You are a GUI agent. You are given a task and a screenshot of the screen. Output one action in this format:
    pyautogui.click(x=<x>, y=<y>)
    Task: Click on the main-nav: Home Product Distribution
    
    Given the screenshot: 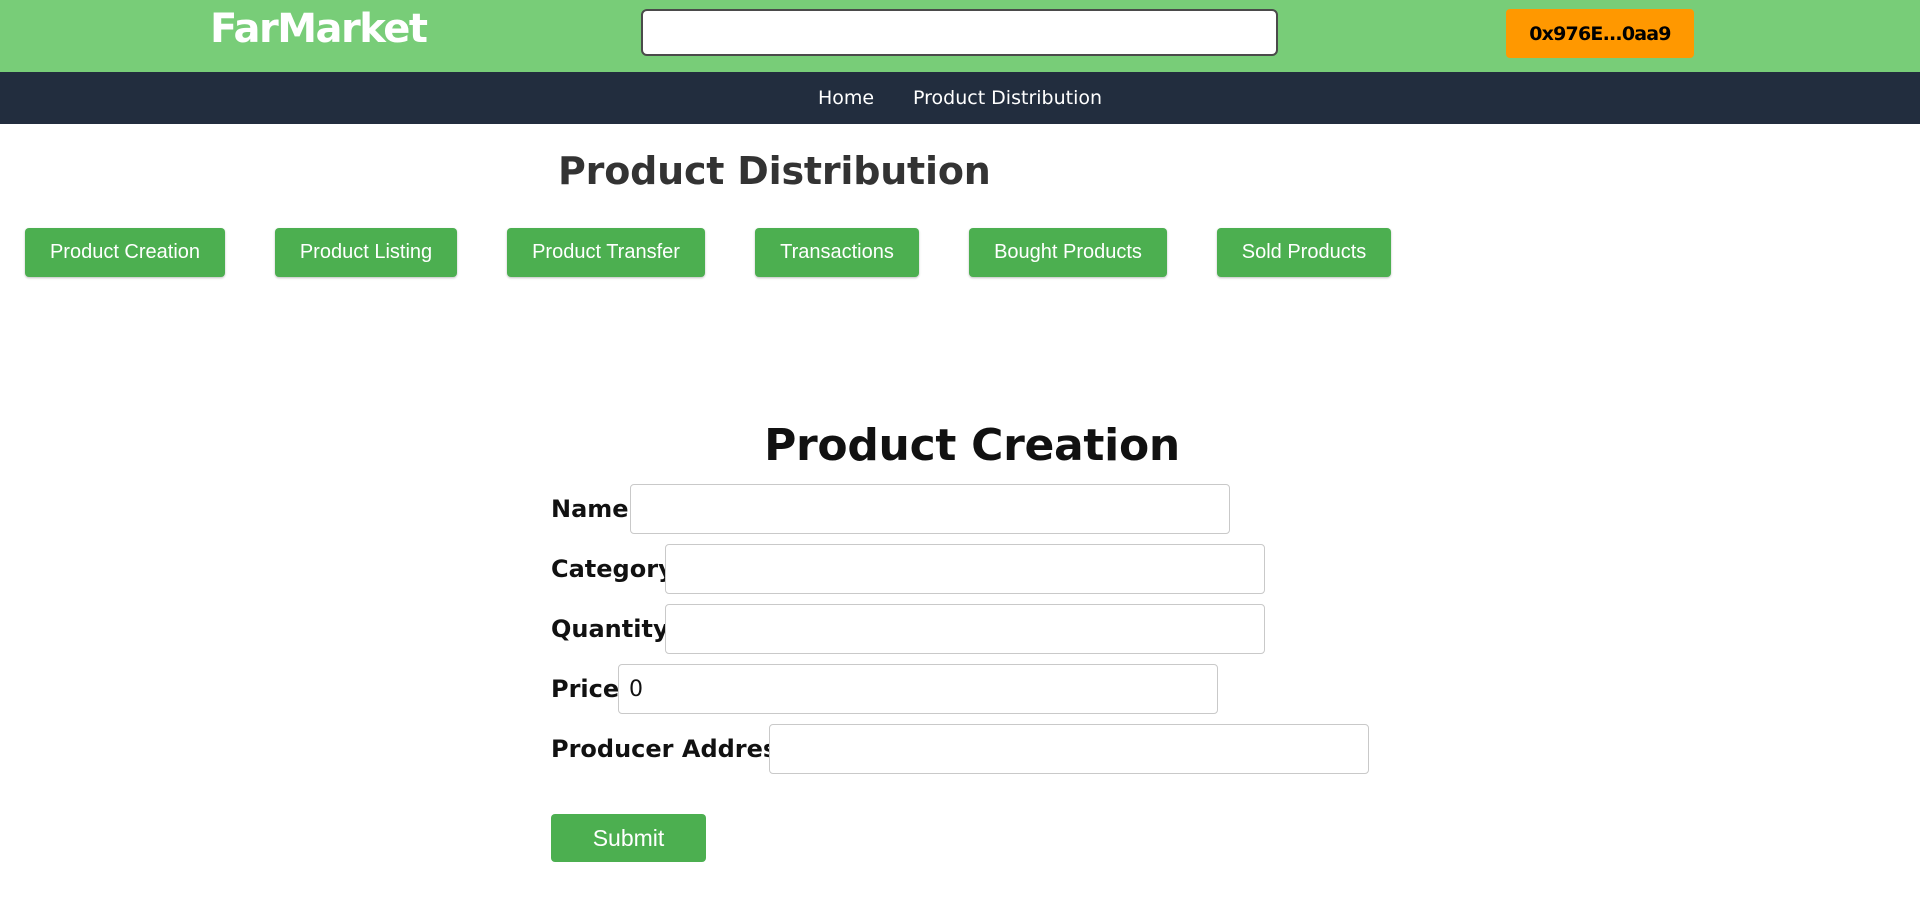 What is the action you would take?
    pyautogui.click(x=960, y=98)
    